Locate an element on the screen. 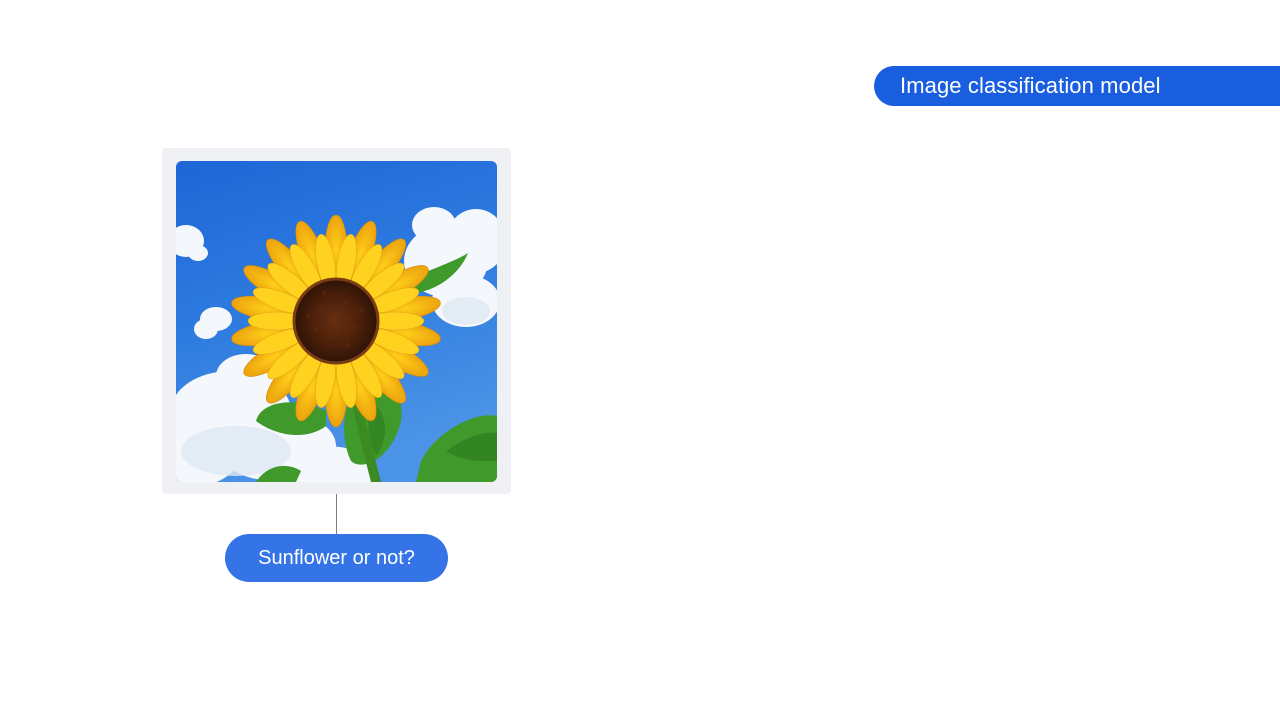 The width and height of the screenshot is (1280, 720). model-title-label: Image classification model is located at coordinates (1030, 85).